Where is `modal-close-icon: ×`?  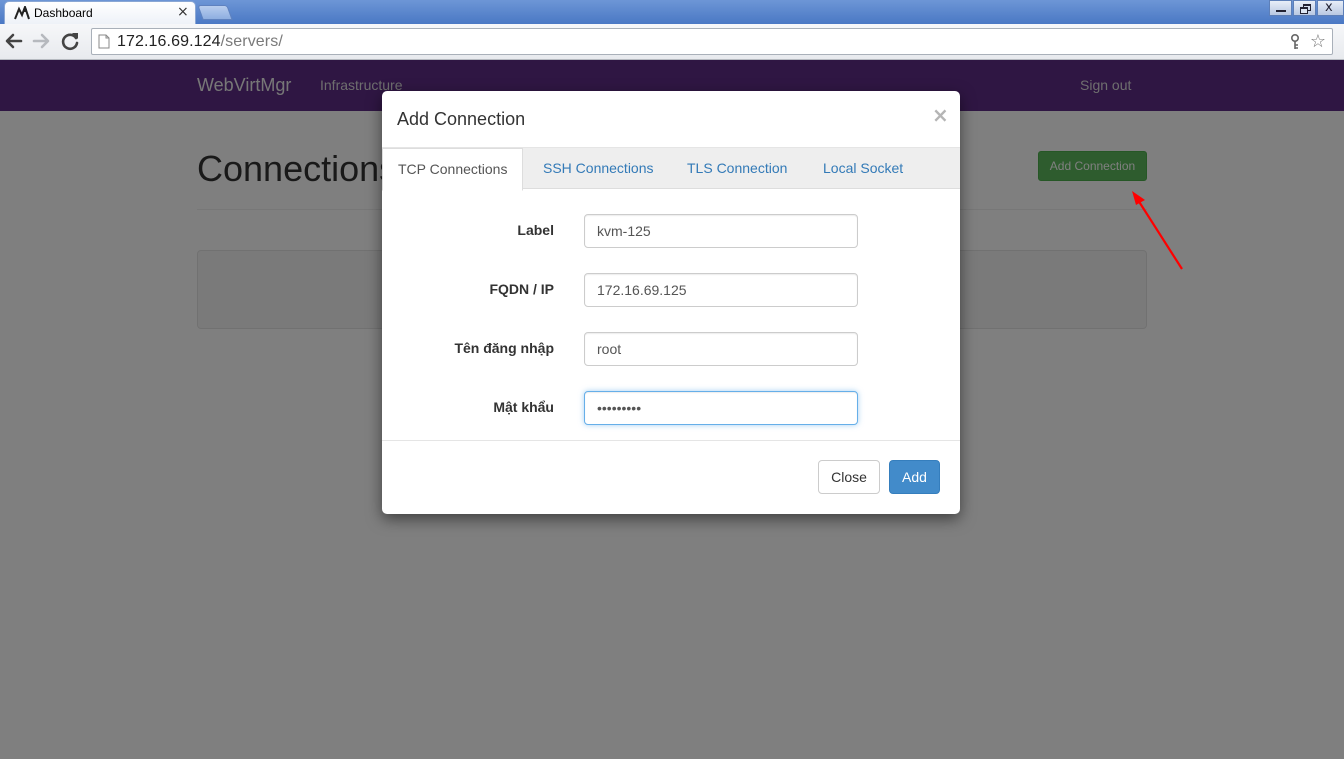
modal-close-icon: × is located at coordinates (940, 115).